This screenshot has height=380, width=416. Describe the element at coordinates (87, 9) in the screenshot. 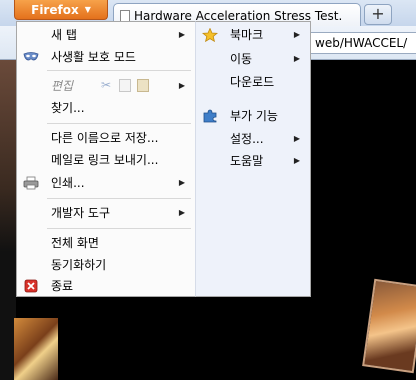

I see `chevron-down-icon: ▼` at that location.